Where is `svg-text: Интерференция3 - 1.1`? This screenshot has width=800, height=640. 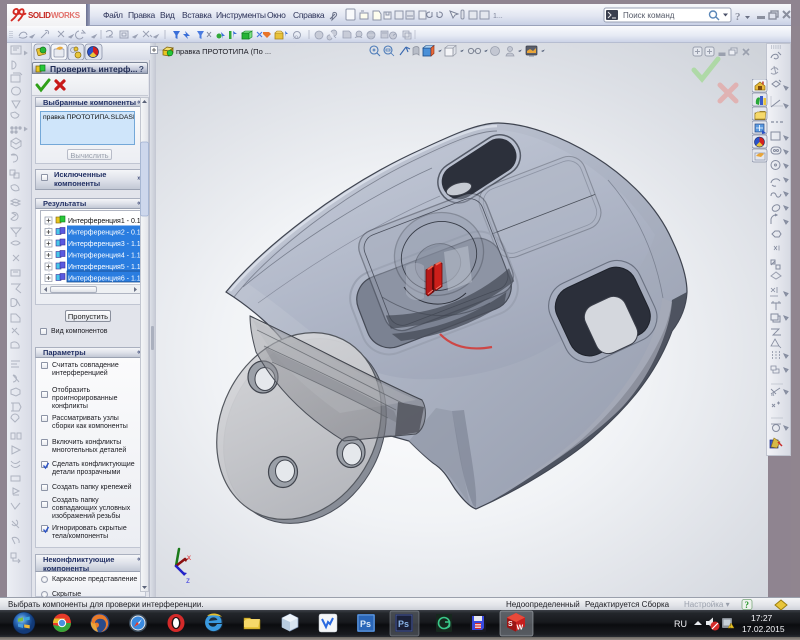
svg-text: Интерференция3 - 1.1 is located at coordinates (104, 244).